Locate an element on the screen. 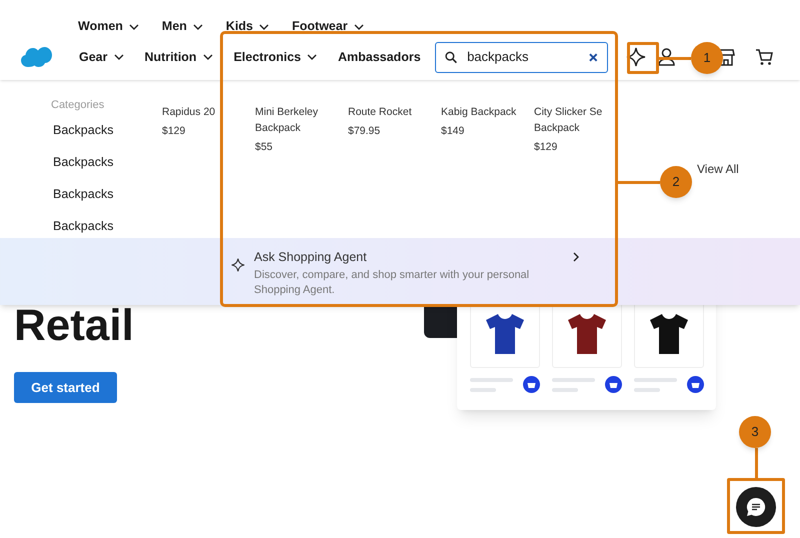 This screenshot has width=800, height=538. product-price: $149 is located at coordinates (453, 131).